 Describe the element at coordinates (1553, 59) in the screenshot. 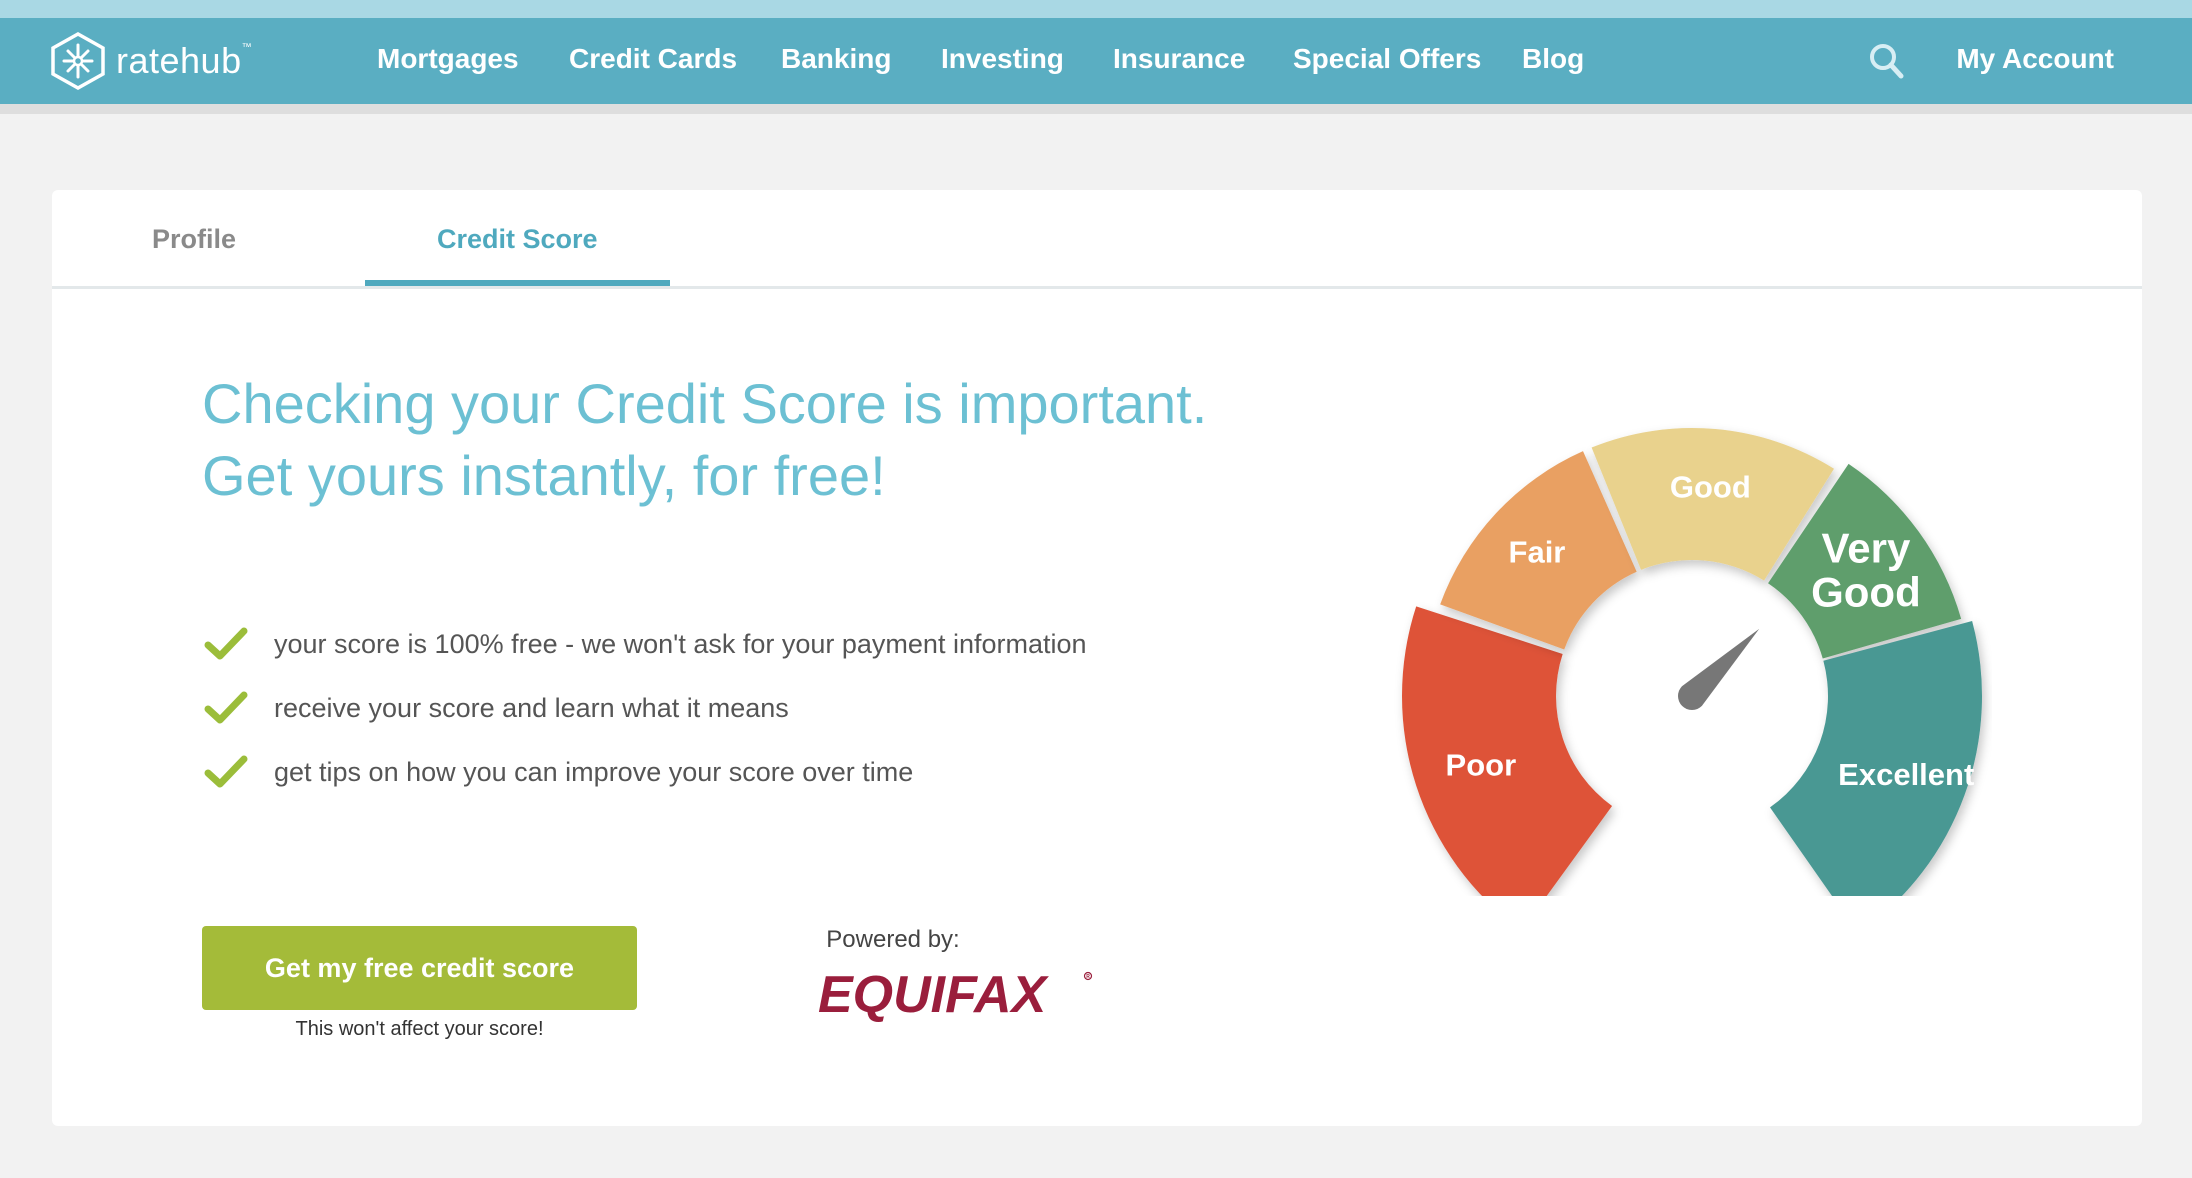

I see `nav-blog: Blog` at that location.